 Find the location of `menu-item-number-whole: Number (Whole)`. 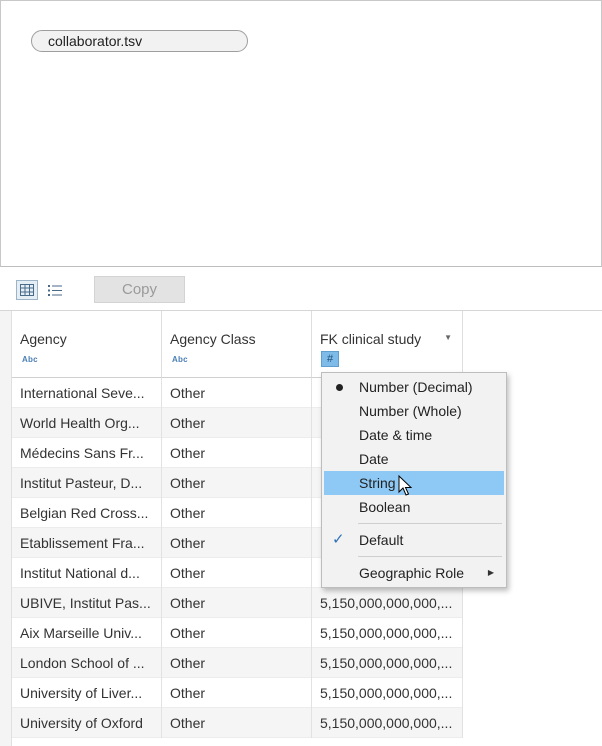

menu-item-number-whole: Number (Whole) is located at coordinates (414, 411).